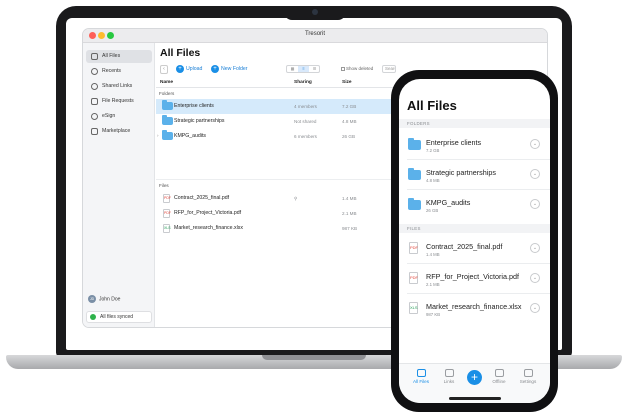 This screenshot has width=628, height=419. What do you see at coordinates (474, 228) in the screenshot?
I see `files-section-bar` at bounding box center [474, 228].